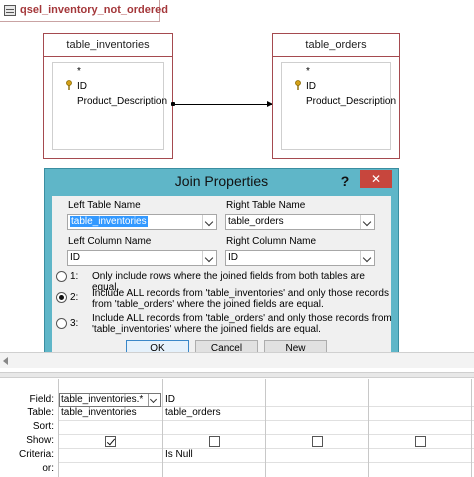  I want to click on right-table-label: Right Table Name, so click(266, 205).